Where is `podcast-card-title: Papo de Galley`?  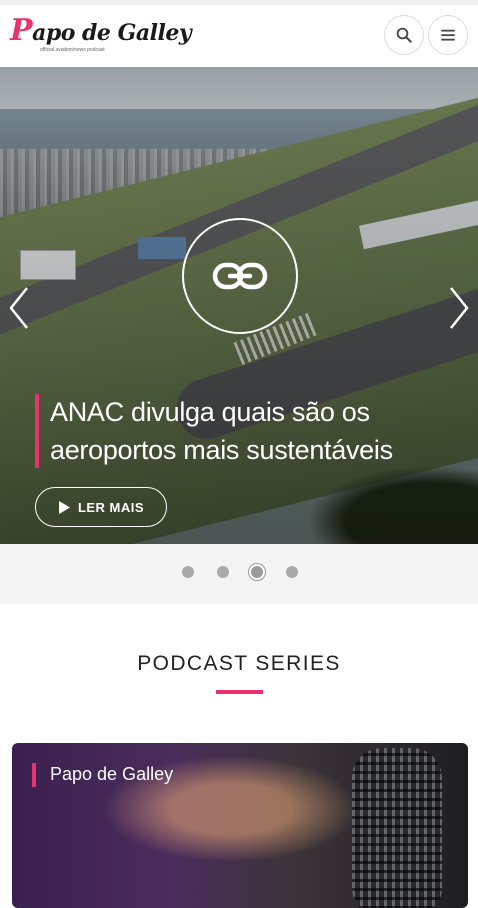 podcast-card-title: Papo de Galley is located at coordinates (112, 774).